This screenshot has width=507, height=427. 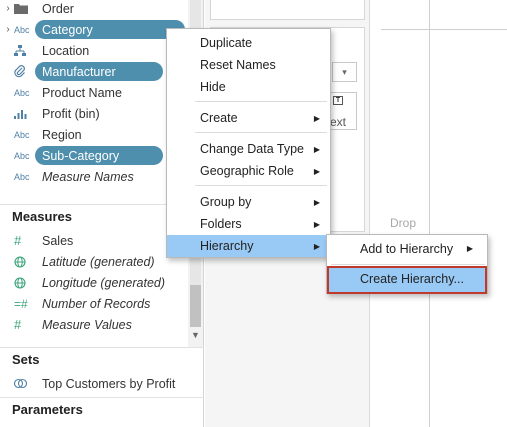 What do you see at coordinates (58, 8) in the screenshot?
I see `field-label: Order` at bounding box center [58, 8].